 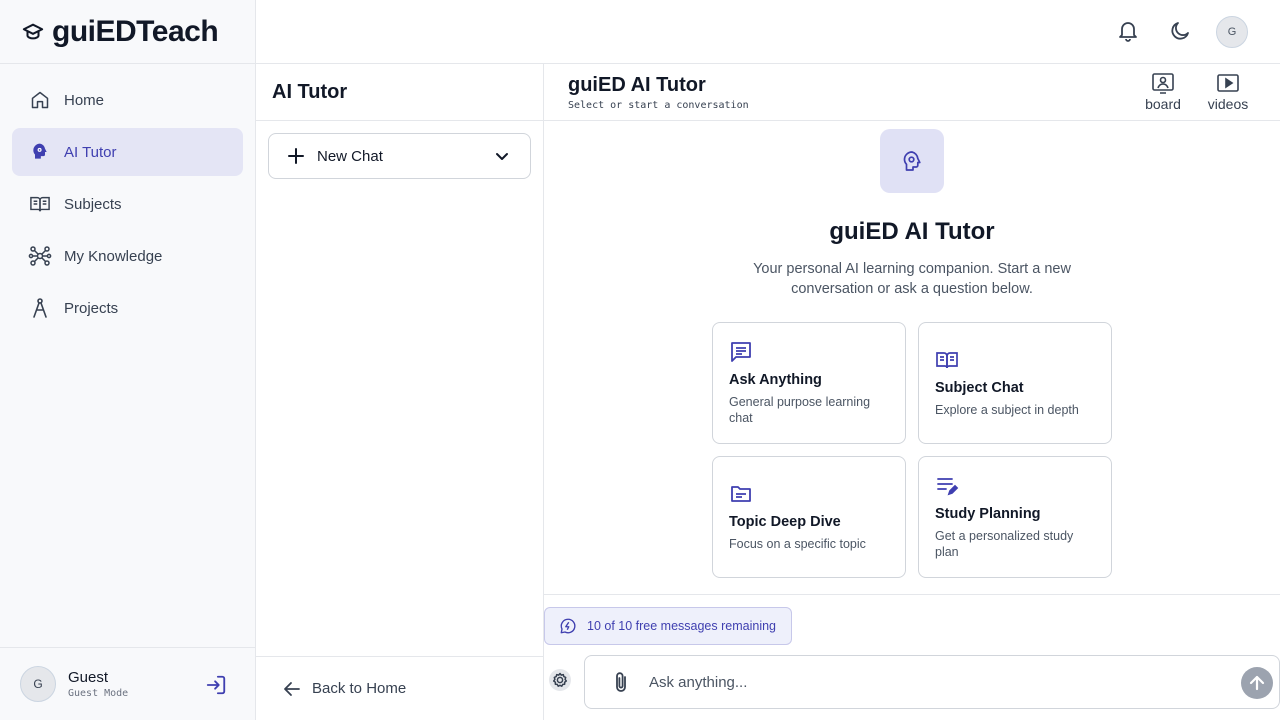 What do you see at coordinates (216, 685) in the screenshot?
I see `login-icon` at bounding box center [216, 685].